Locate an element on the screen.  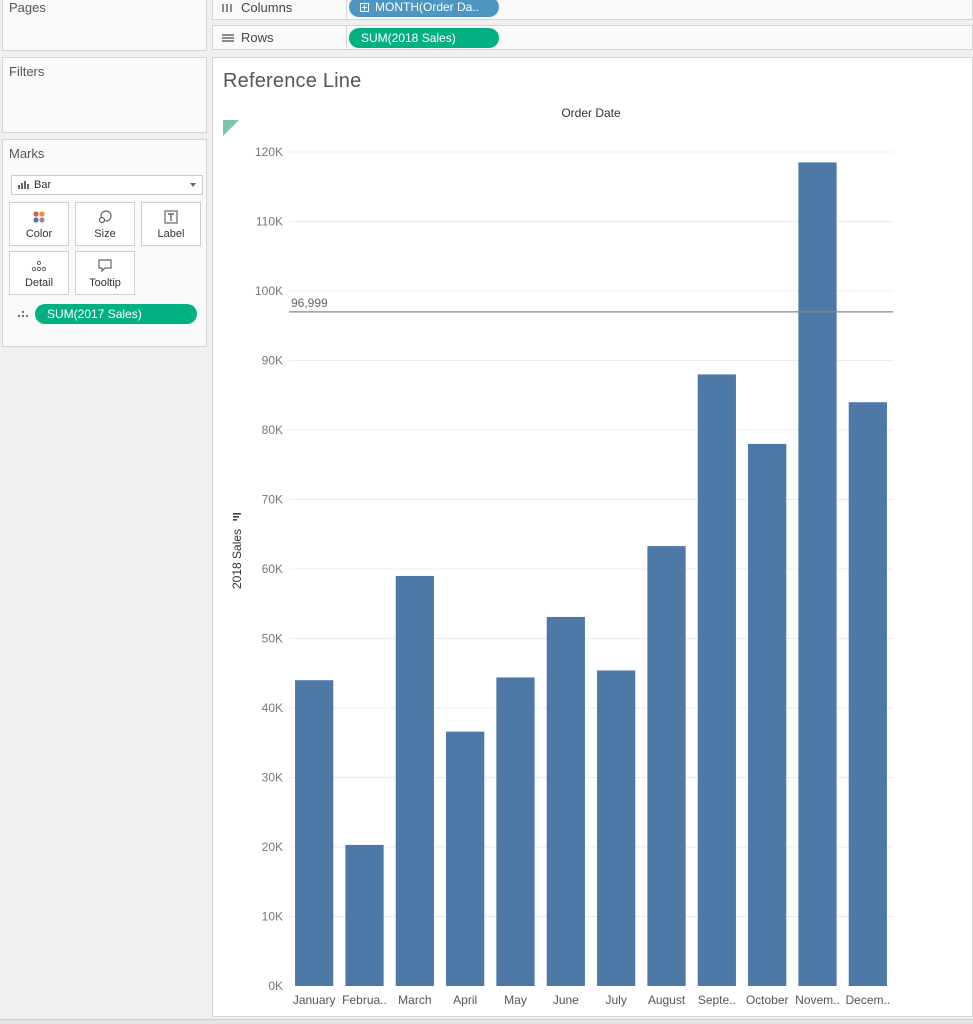
y-tick-label: 60K is located at coordinates (272, 569).